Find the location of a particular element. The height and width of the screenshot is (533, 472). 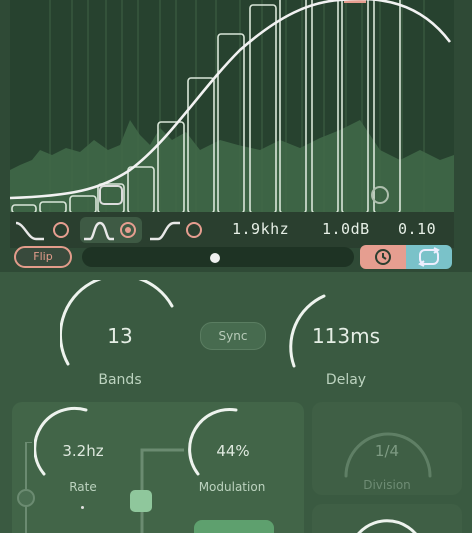

output-knob is located at coordinates (387, 520).